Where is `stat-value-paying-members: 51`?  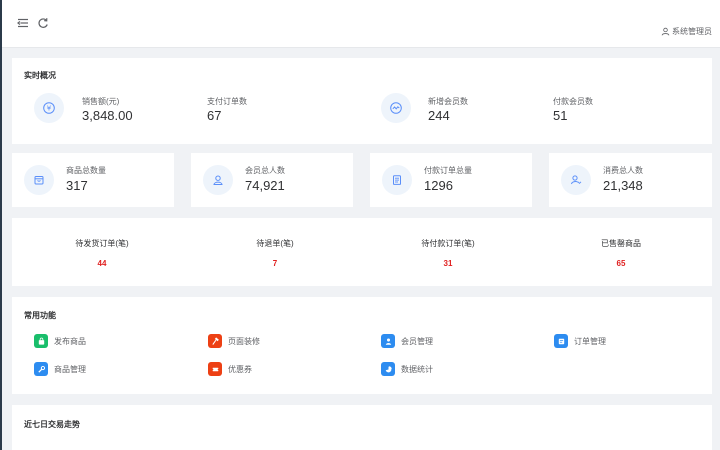
stat-value-paying-members: 51 is located at coordinates (560, 115).